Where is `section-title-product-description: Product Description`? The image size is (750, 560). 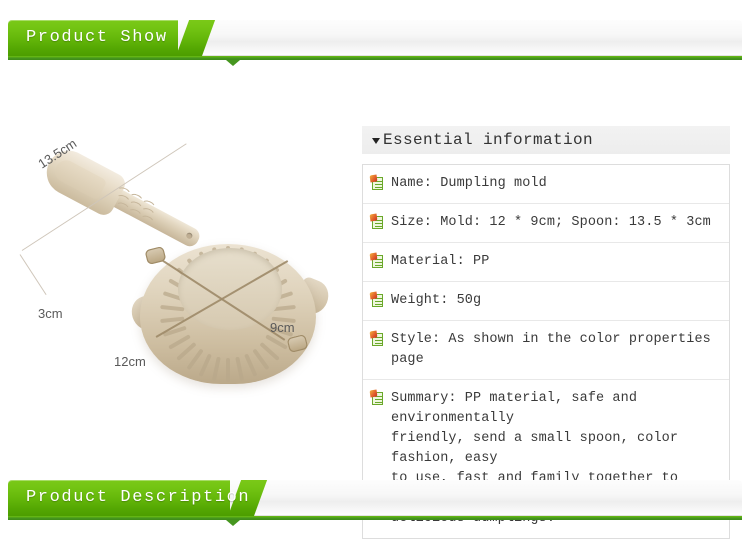
section-title-product-description: Product Description is located at coordinates (138, 497).